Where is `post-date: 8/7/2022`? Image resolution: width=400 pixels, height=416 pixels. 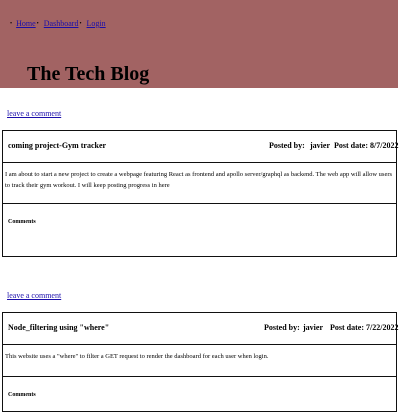
post-date: 8/7/2022 is located at coordinates (384, 145).